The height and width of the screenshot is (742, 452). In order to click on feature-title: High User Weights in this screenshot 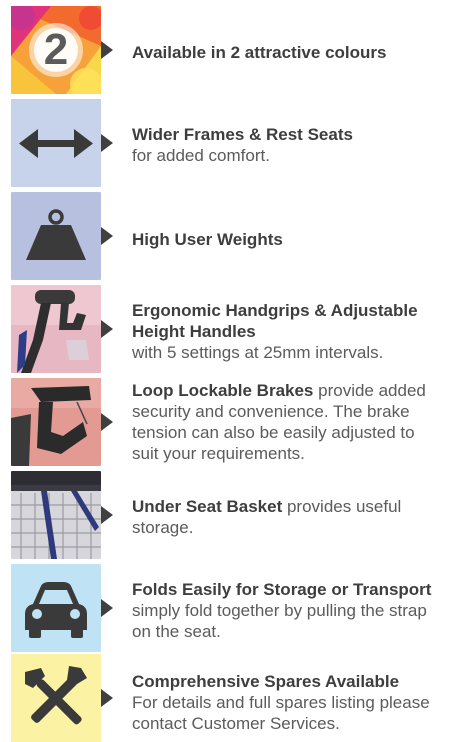, I will do `click(207, 239)`.